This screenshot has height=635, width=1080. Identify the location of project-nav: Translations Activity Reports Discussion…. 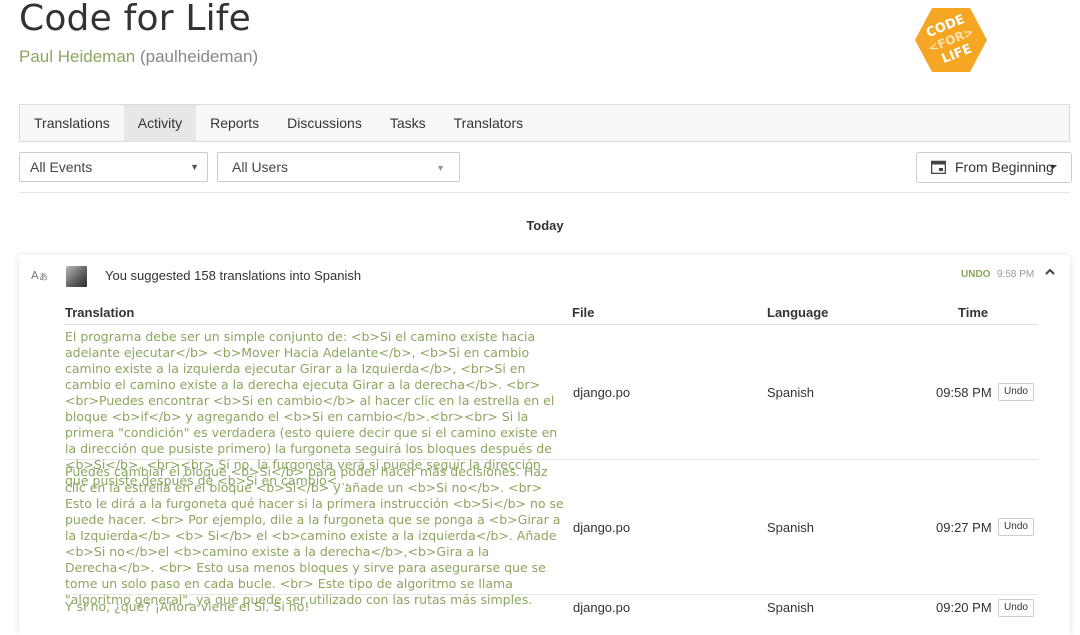
(544, 123).